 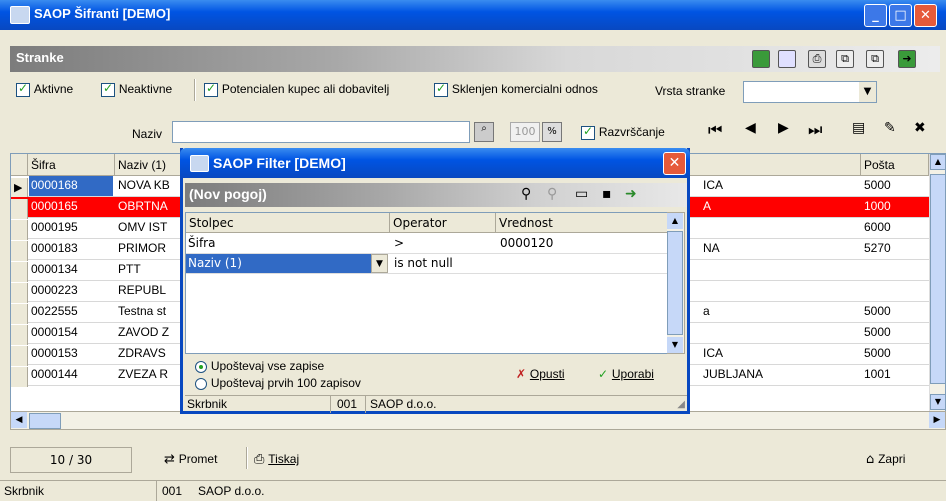 I want to click on column-header-stolpec: Stolpec, so click(x=288, y=223).